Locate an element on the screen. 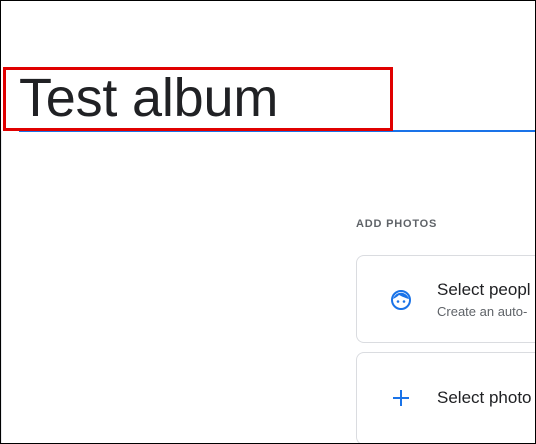 This screenshot has width=536, height=444. album-title-text: Test album is located at coordinates (148, 98).